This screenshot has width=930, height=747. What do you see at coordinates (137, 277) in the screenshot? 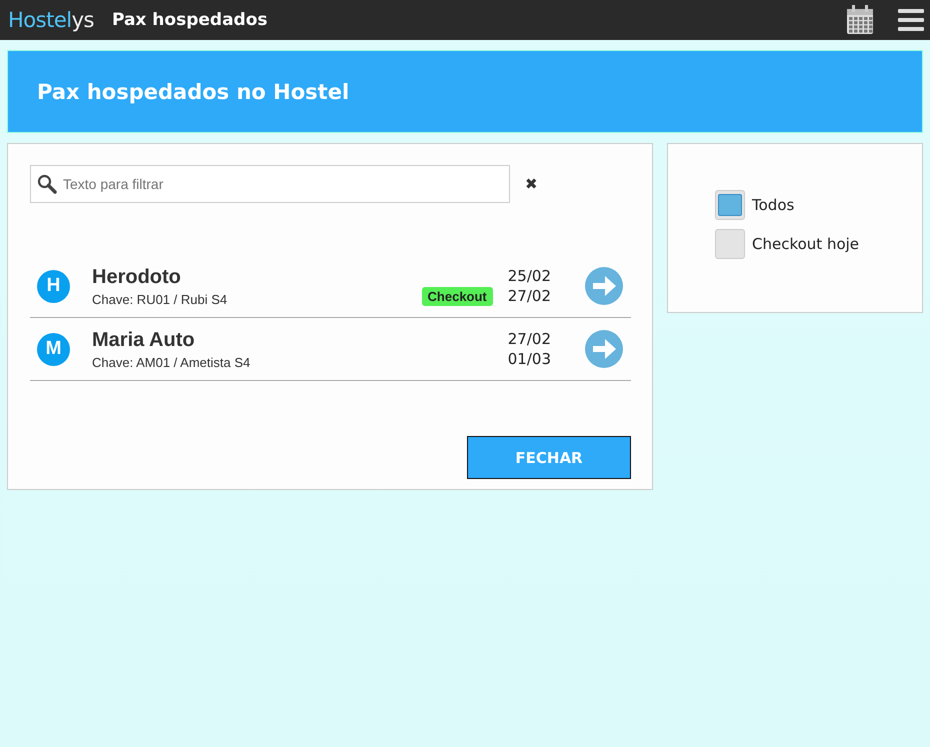
I see `guest-name: Herodoto` at bounding box center [137, 277].